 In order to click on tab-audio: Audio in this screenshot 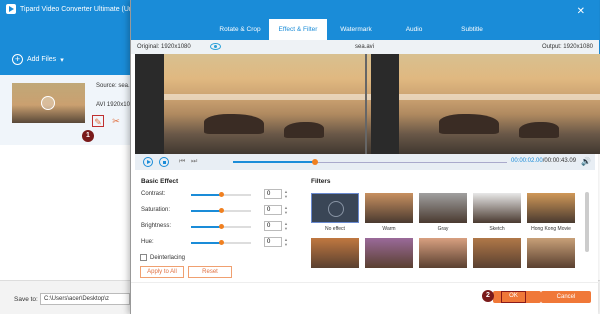, I will do `click(414, 29)`.